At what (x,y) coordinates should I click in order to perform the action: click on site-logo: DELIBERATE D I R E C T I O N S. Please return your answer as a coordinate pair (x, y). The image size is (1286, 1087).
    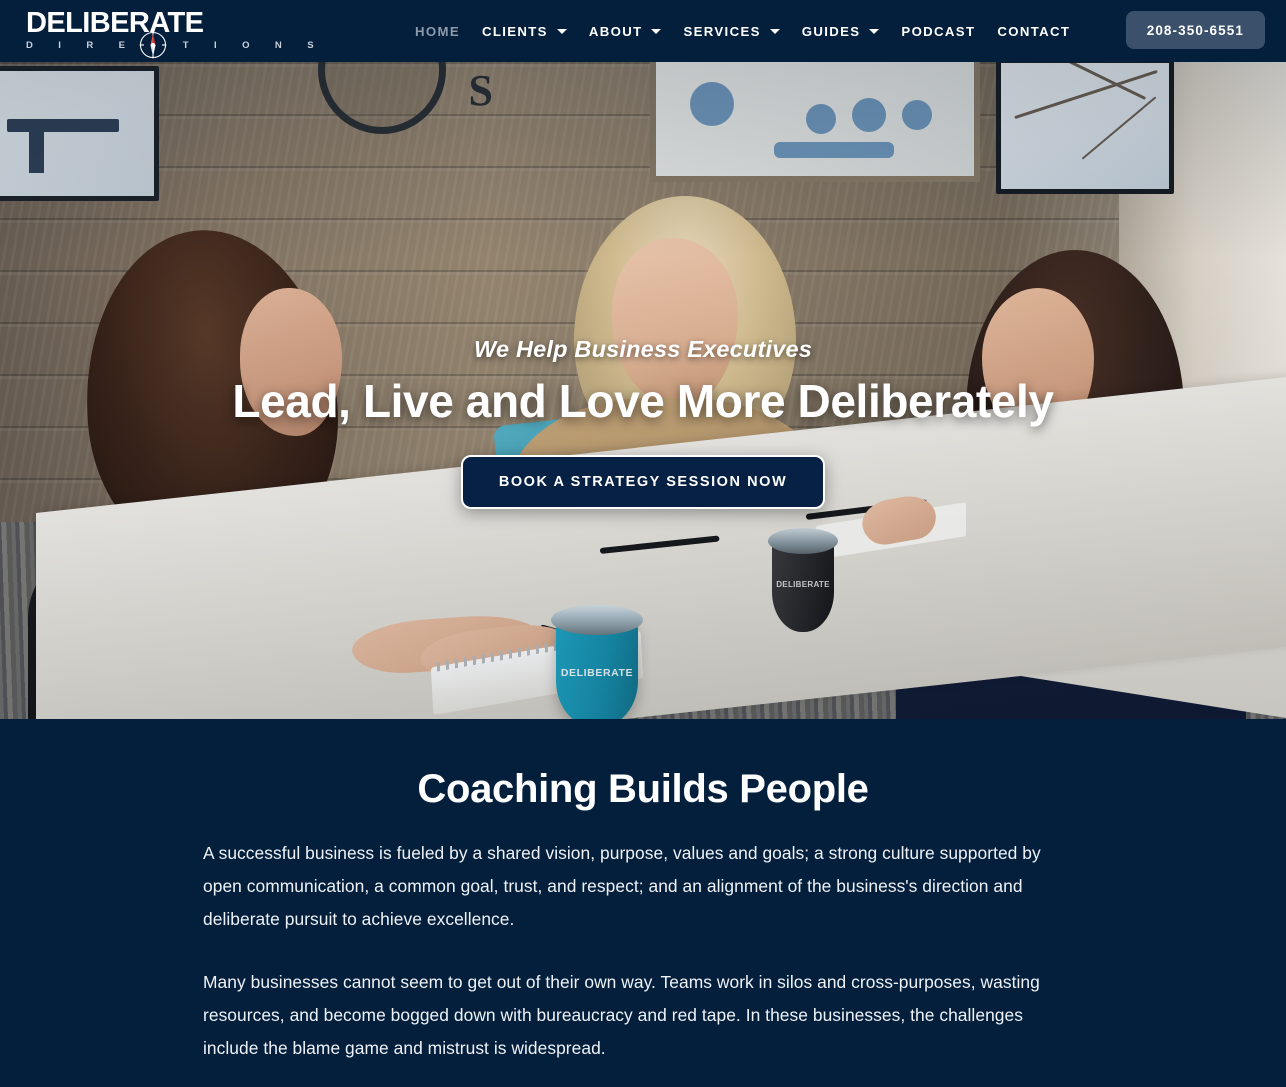
    Looking at the image, I should click on (175, 33).